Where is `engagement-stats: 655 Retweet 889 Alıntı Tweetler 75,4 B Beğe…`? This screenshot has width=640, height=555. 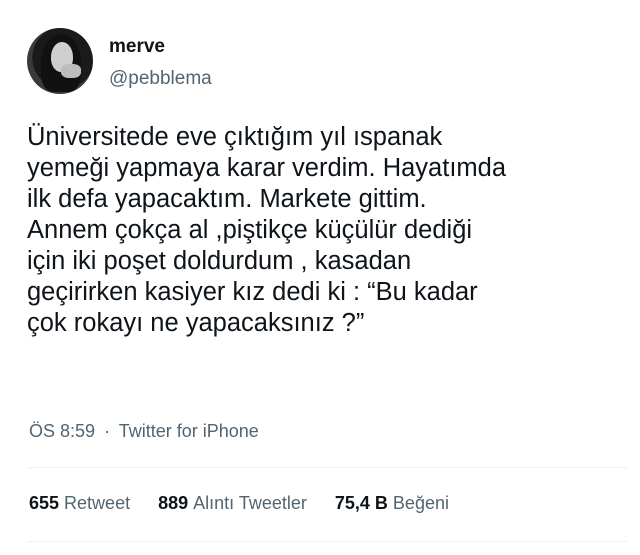
engagement-stats: 655 Retweet 889 Alıntı Tweetler 75,4 B Beğe… is located at coordinates (239, 503).